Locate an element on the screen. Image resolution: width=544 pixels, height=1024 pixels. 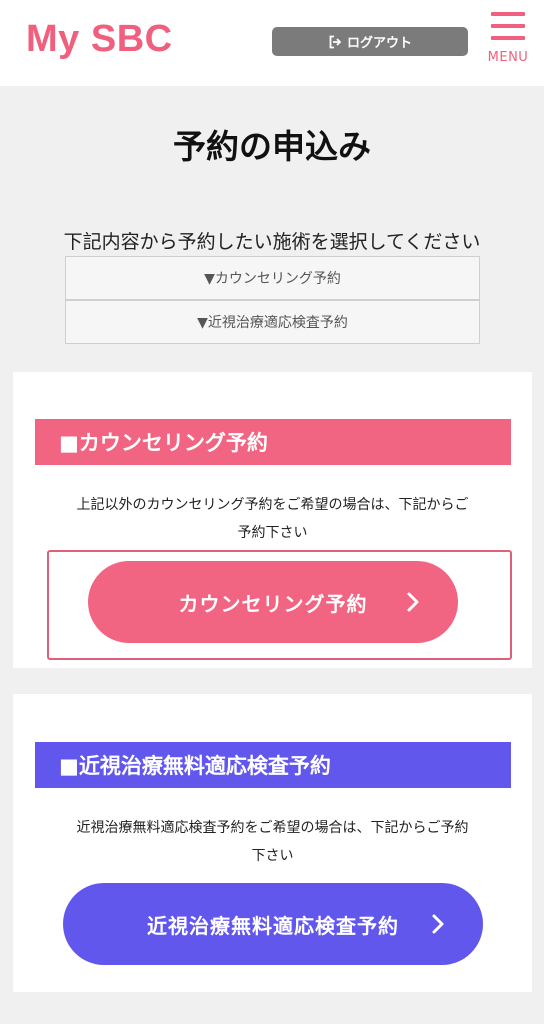
hamburger-icon is located at coordinates (508, 26).